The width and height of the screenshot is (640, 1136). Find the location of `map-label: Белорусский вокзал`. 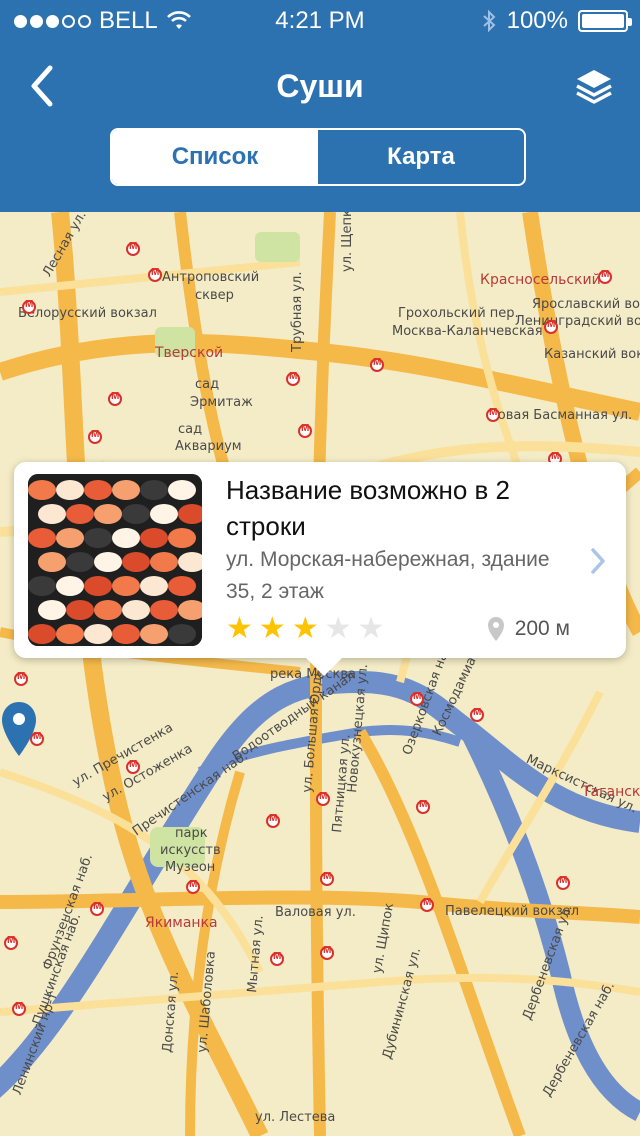

map-label: Белорусский вокзал is located at coordinates (87, 313).